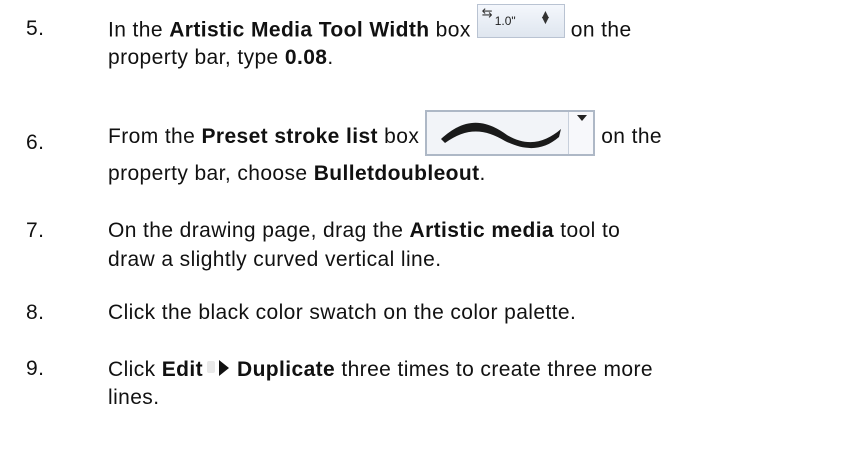  What do you see at coordinates (581, 133) in the screenshot?
I see `dropdown-arrow-icon` at bounding box center [581, 133].